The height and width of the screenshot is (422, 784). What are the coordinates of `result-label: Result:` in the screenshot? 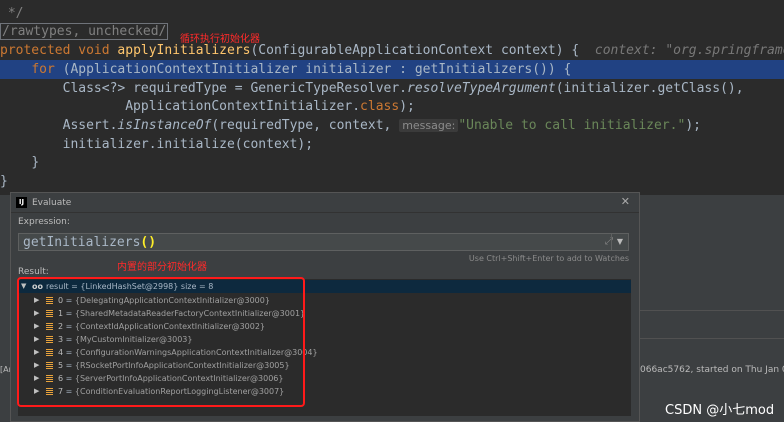 It's located at (33, 272).